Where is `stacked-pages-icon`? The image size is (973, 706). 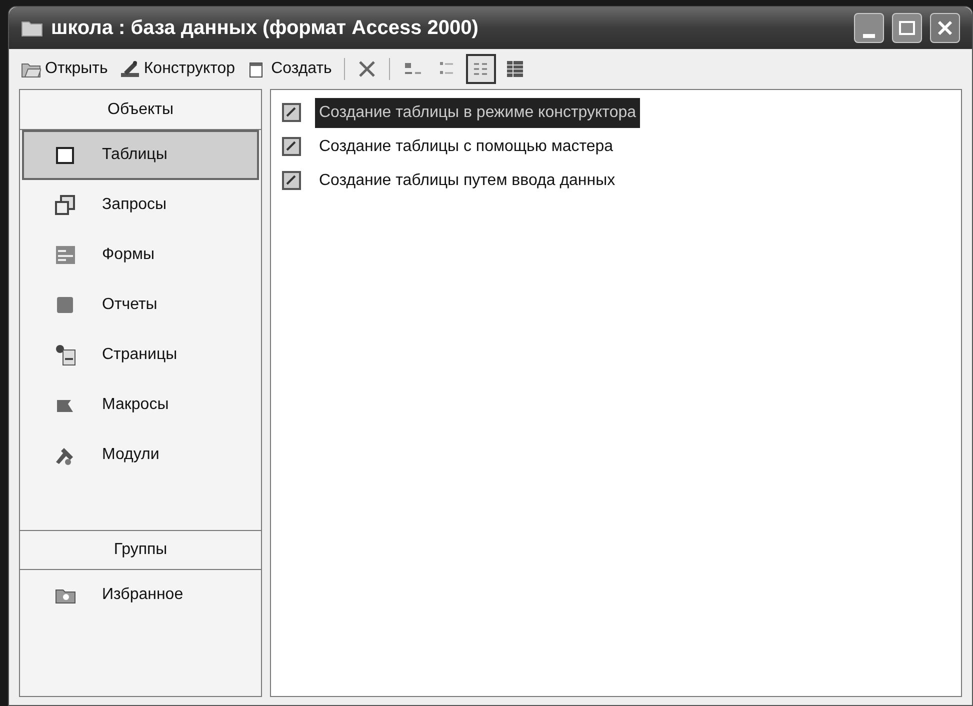 stacked-pages-icon is located at coordinates (65, 205).